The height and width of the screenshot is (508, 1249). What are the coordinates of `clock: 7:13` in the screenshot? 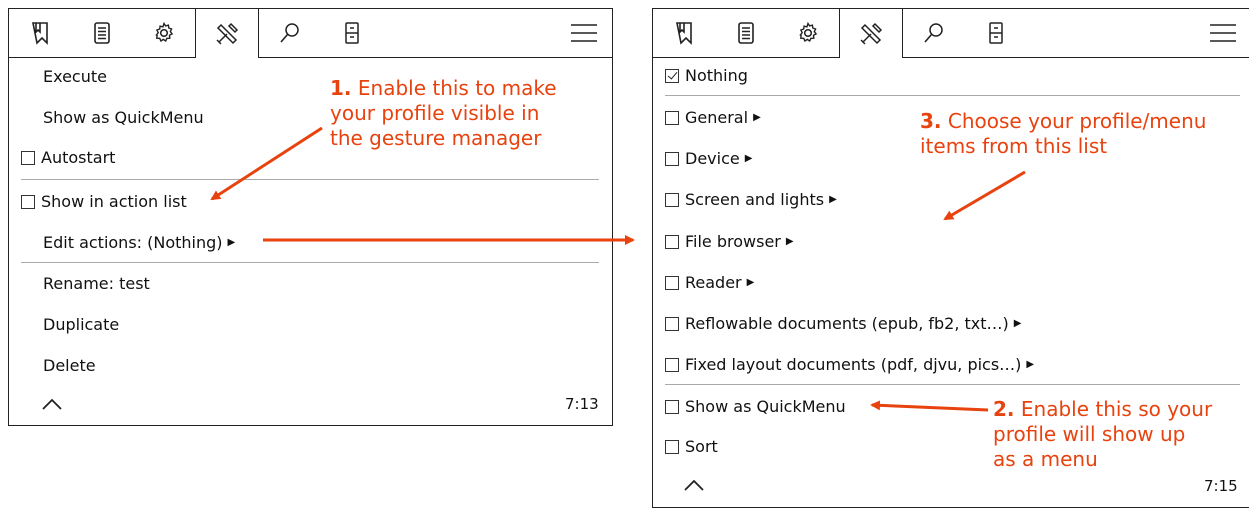 It's located at (582, 404).